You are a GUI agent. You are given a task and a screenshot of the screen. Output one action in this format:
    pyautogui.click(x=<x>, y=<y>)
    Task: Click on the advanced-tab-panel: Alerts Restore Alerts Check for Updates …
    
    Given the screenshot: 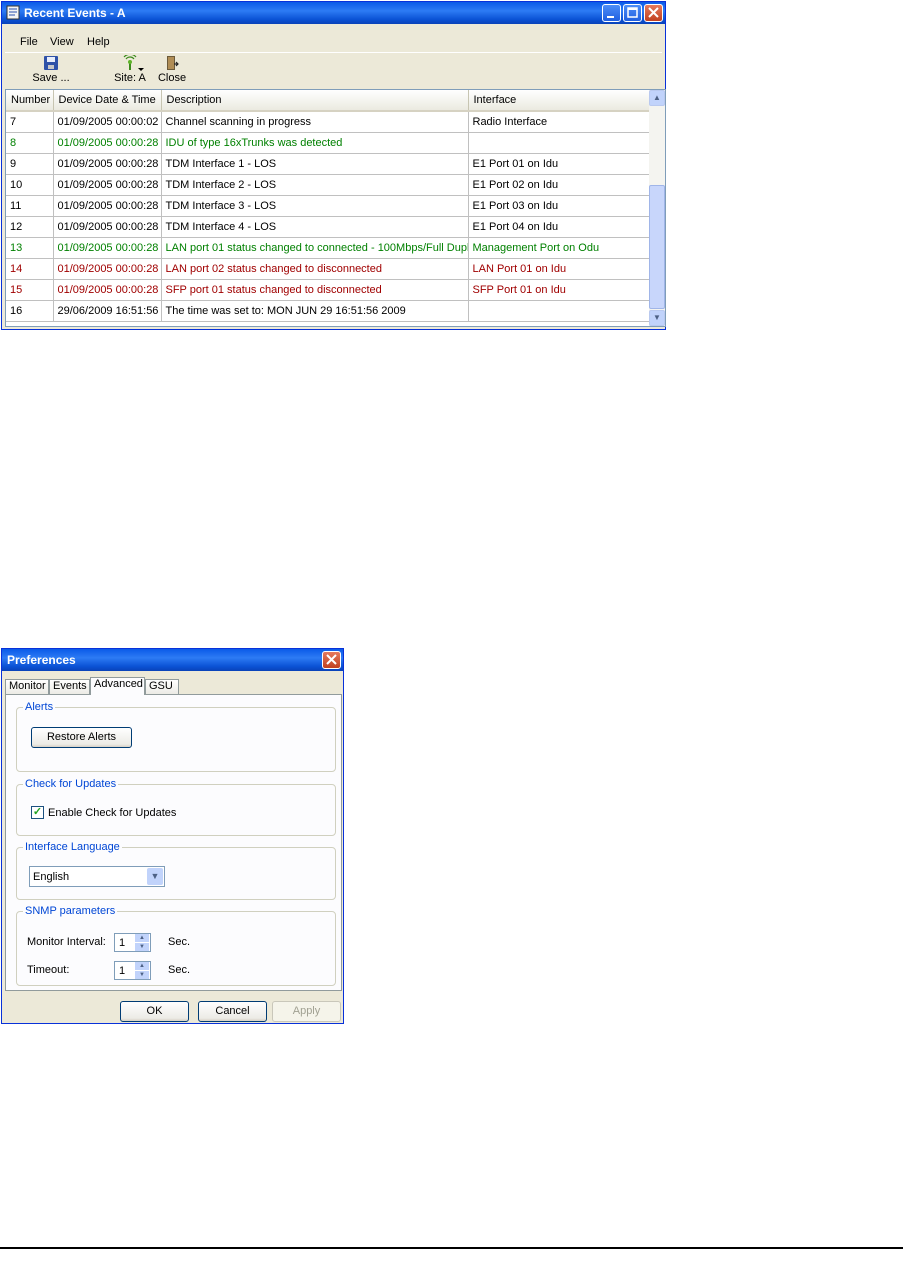 What is the action you would take?
    pyautogui.click(x=173, y=842)
    